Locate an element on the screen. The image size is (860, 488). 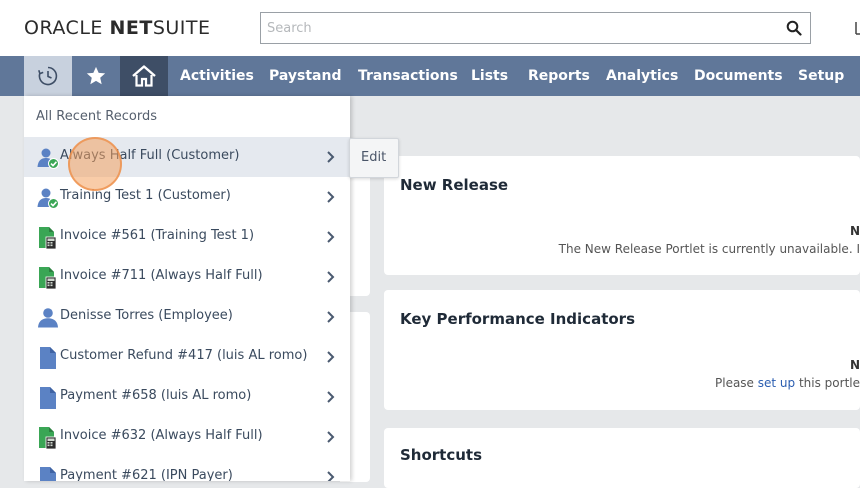
top-bar: ORACLE NETSUITE is located at coordinates (430, 28).